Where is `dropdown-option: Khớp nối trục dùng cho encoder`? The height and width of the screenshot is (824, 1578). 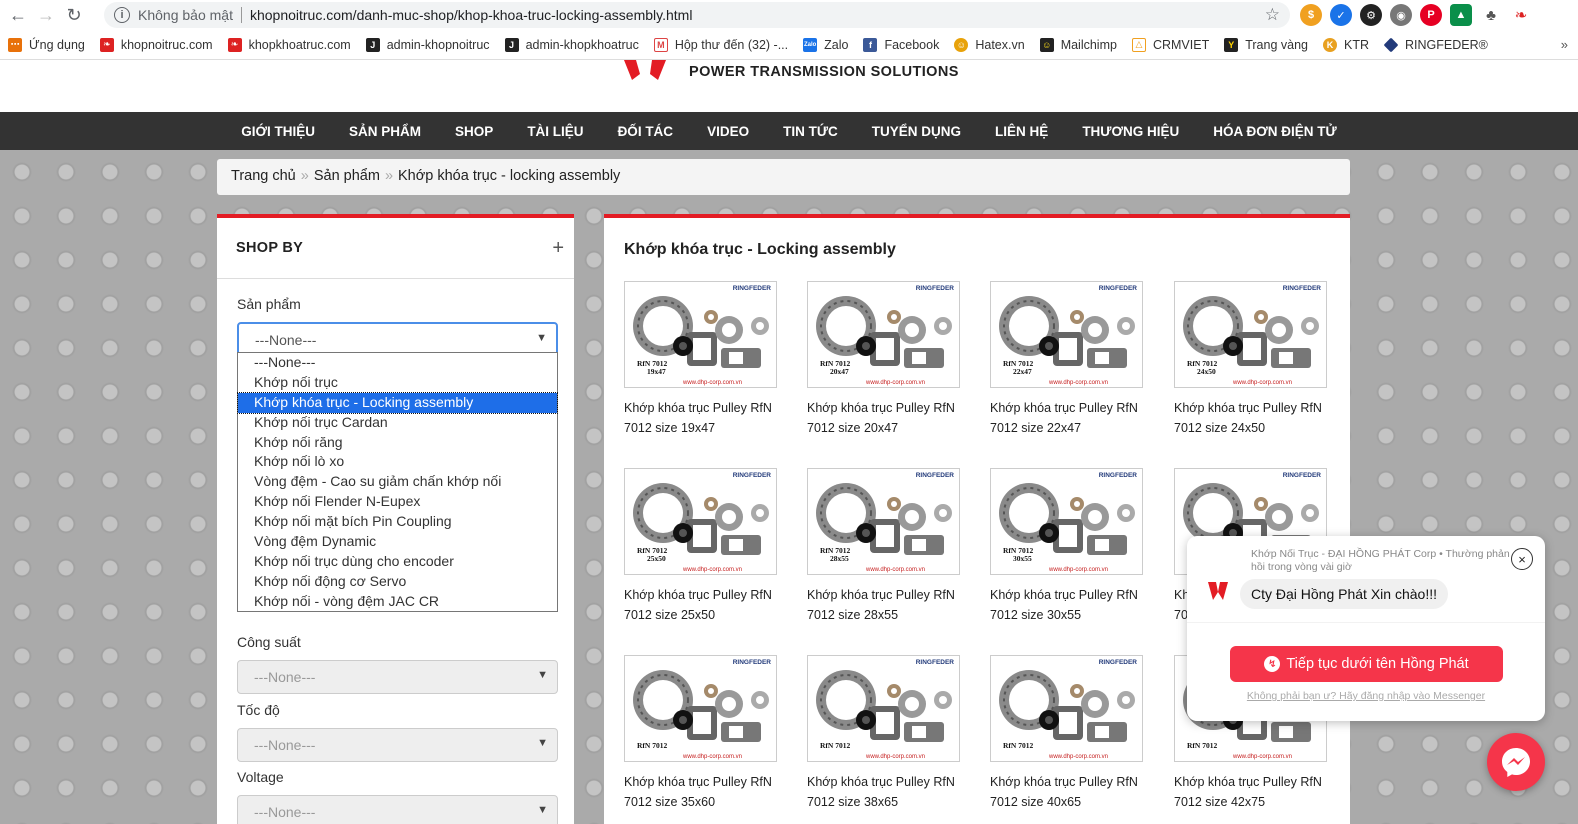
dropdown-option: Khớp nối trục dùng cho encoder is located at coordinates (397, 562).